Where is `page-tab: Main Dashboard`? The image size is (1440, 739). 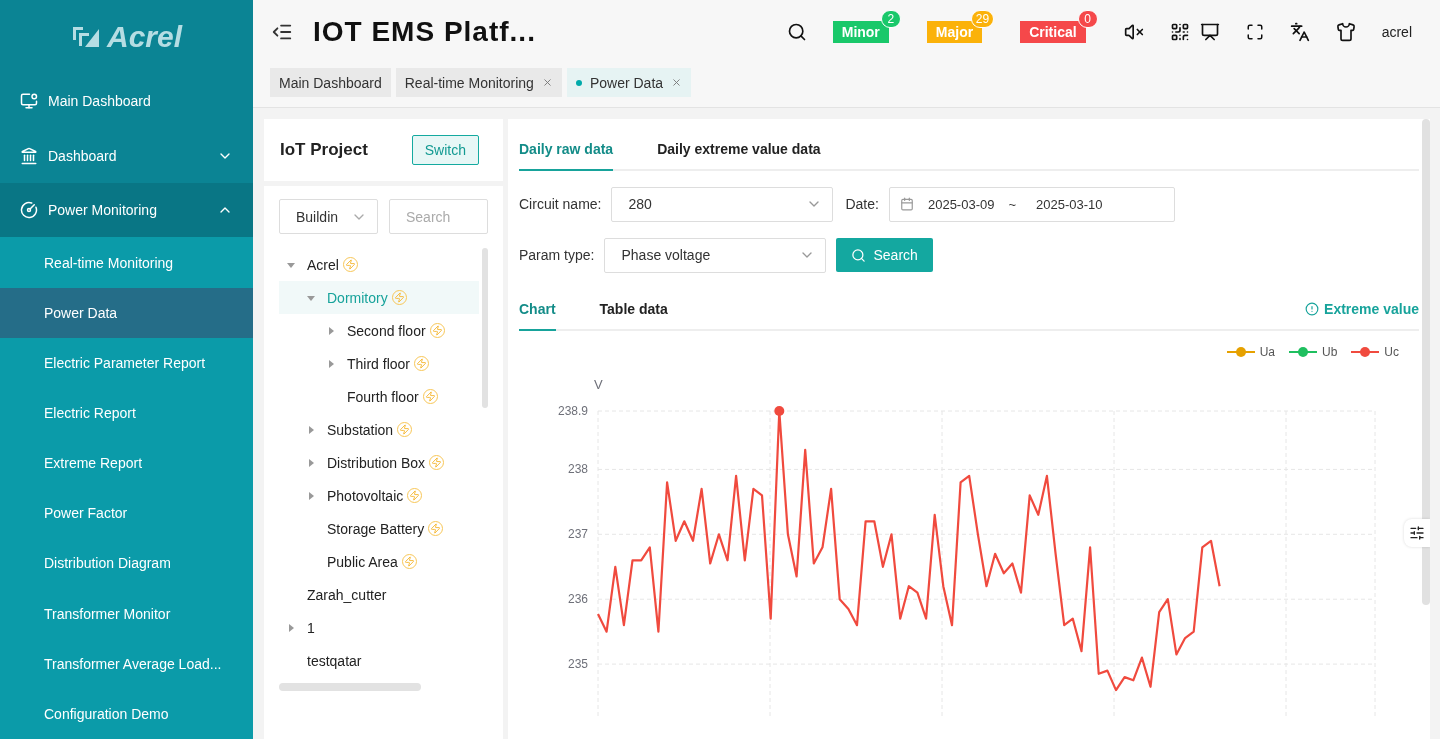 page-tab: Main Dashboard is located at coordinates (330, 82).